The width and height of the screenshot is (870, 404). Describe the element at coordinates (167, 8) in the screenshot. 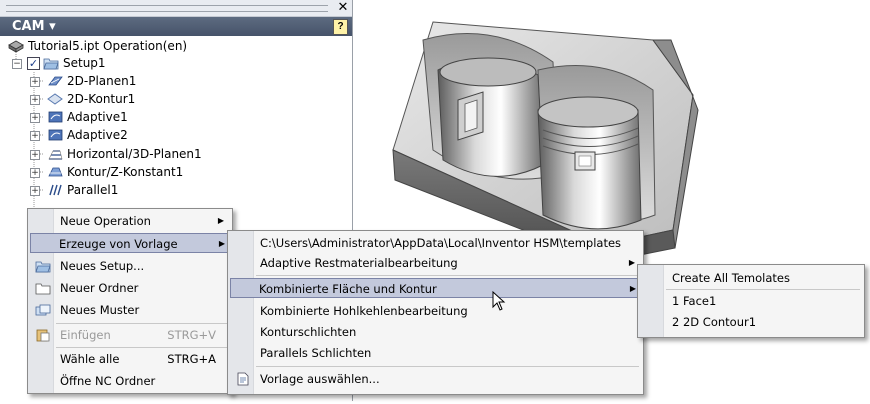

I see `drag-grip` at that location.